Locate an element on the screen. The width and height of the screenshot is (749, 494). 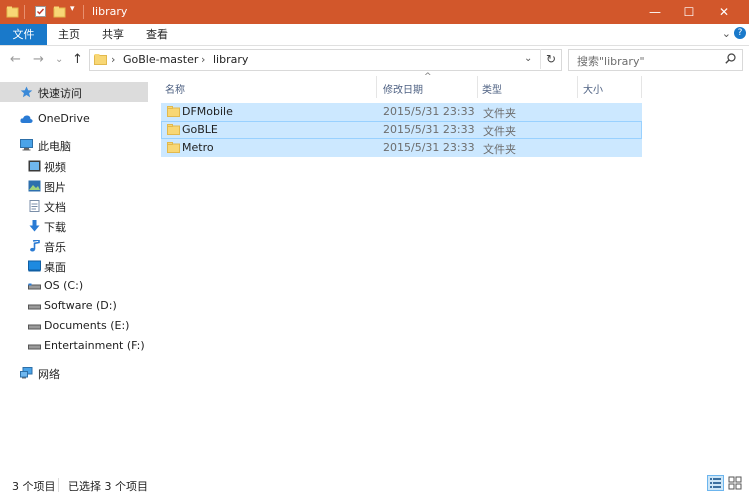
nav-item-quick-access: 快速访问 is located at coordinates (74, 92).